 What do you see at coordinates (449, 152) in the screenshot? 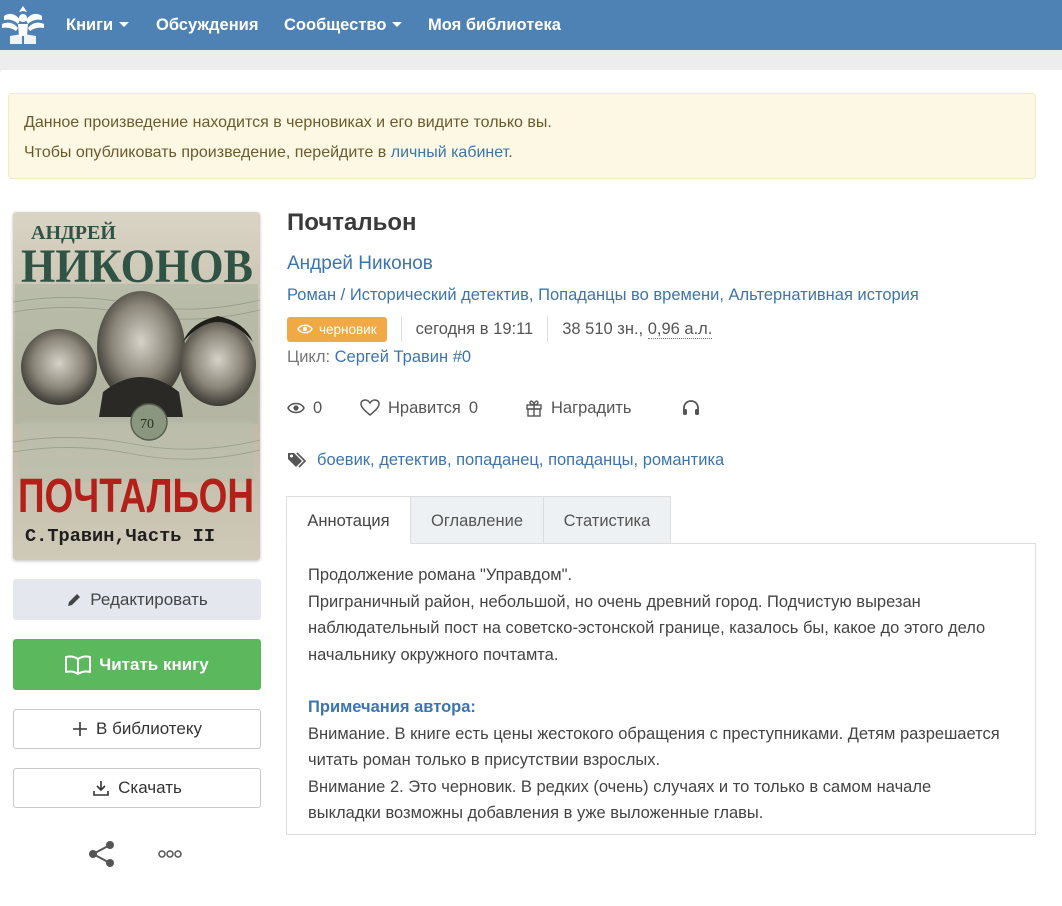
I see `personal-cabinet-link: личный кабинет` at bounding box center [449, 152].